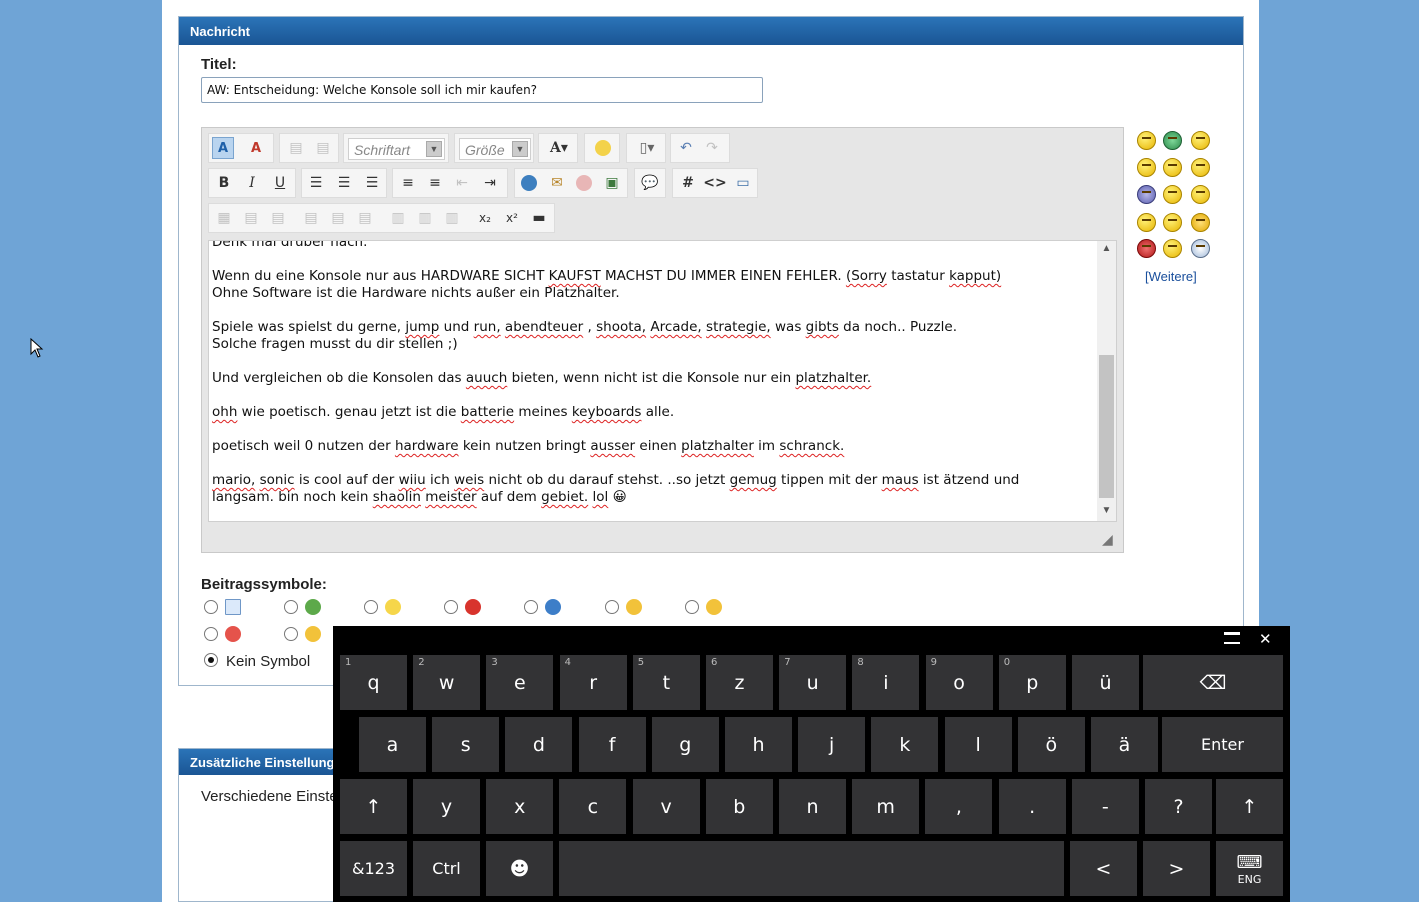 The width and height of the screenshot is (1419, 902). Describe the element at coordinates (462, 183) in the screenshot. I see `outdent-icon: ⇤` at that location.